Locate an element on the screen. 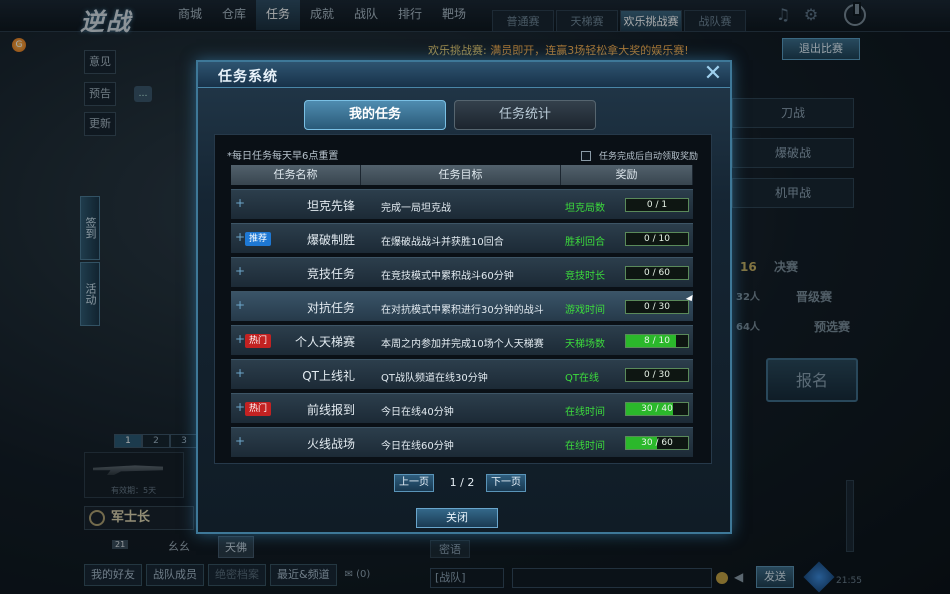  task-name: 坦克先锋 is located at coordinates (330, 206).